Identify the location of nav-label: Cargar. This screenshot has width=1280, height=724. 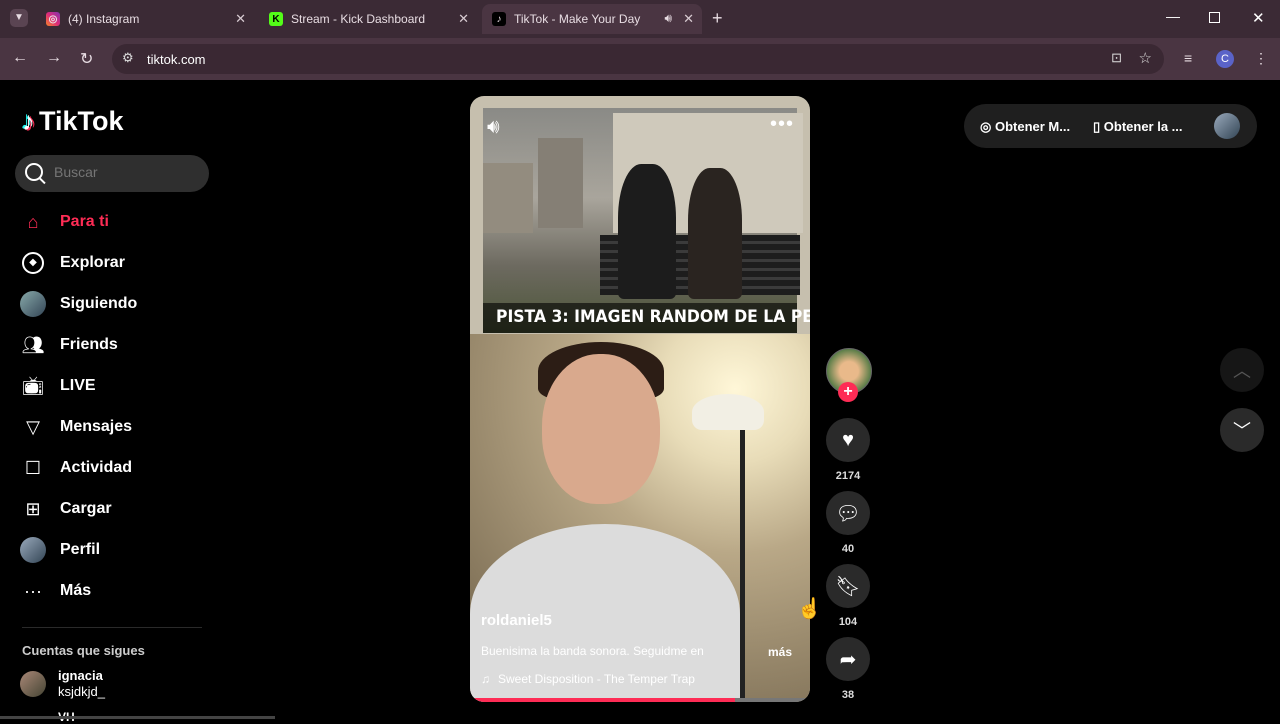
(86, 508).